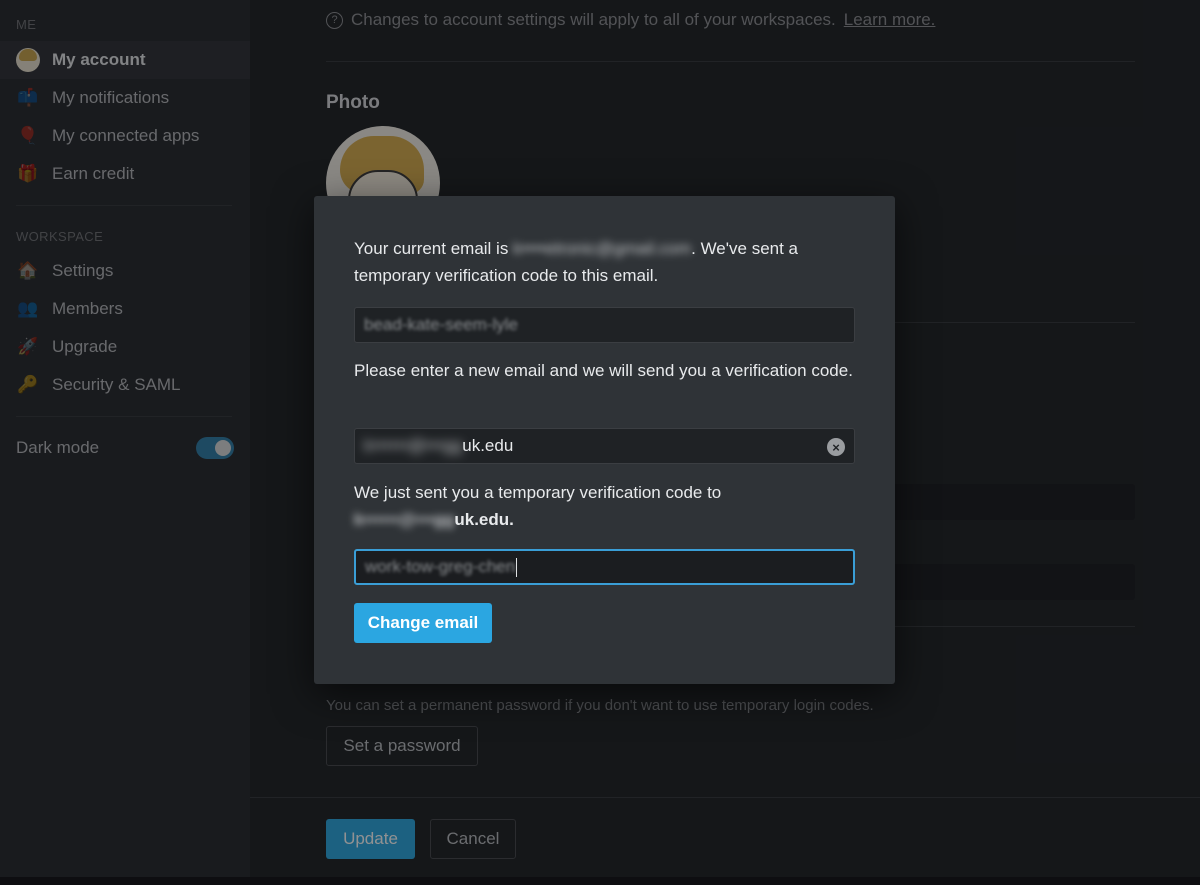  I want to click on verification-code-input-2: work-tow-greg-chen, so click(604, 567).